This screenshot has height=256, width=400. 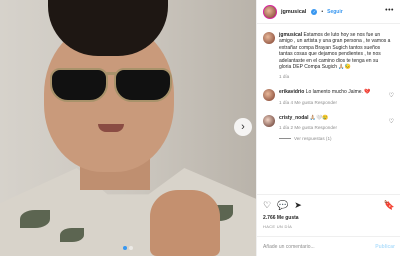 What do you see at coordinates (111, 128) in the screenshot?
I see `mouth` at bounding box center [111, 128].